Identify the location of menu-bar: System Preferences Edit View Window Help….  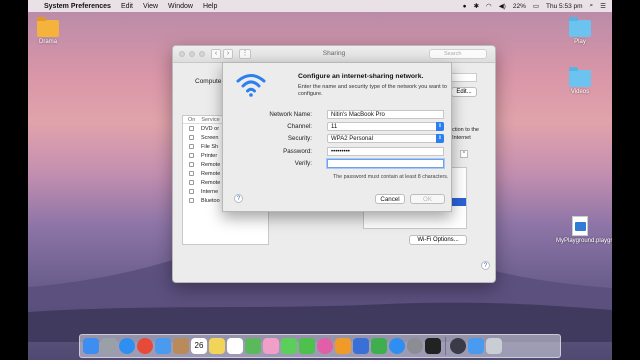
(320, 6).